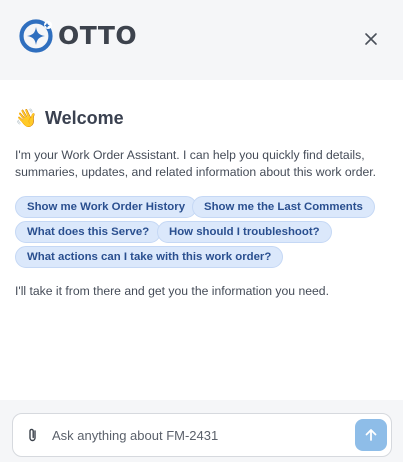 This screenshot has width=403, height=462. I want to click on otto-logo: OTTO, so click(77, 36).